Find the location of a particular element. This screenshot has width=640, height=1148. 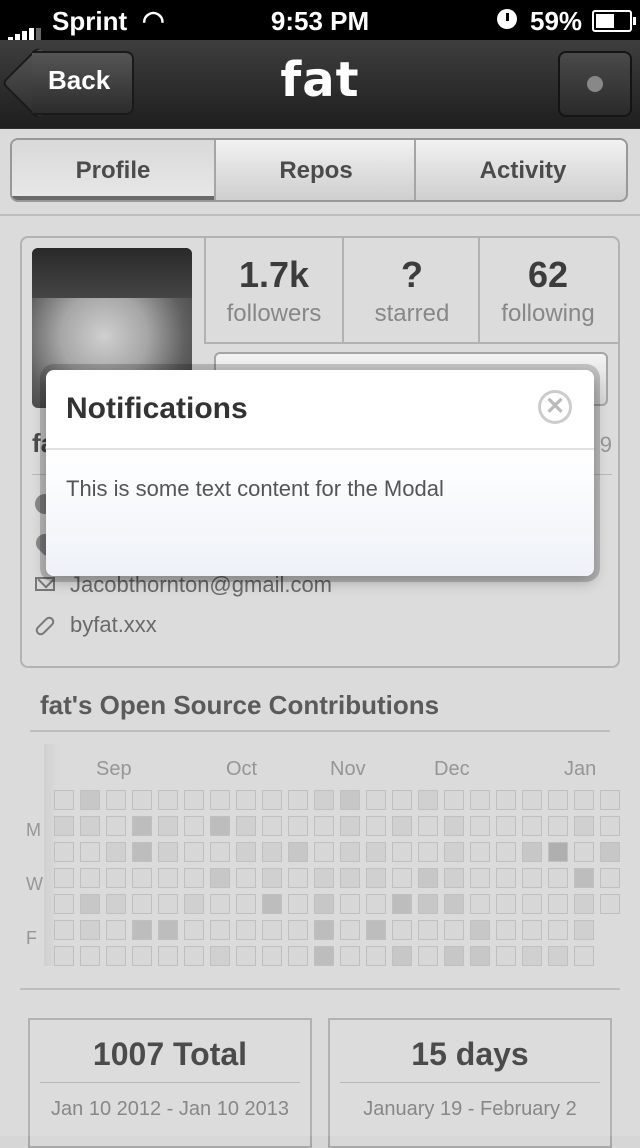

close-circle-icon: ✕ is located at coordinates (555, 407).